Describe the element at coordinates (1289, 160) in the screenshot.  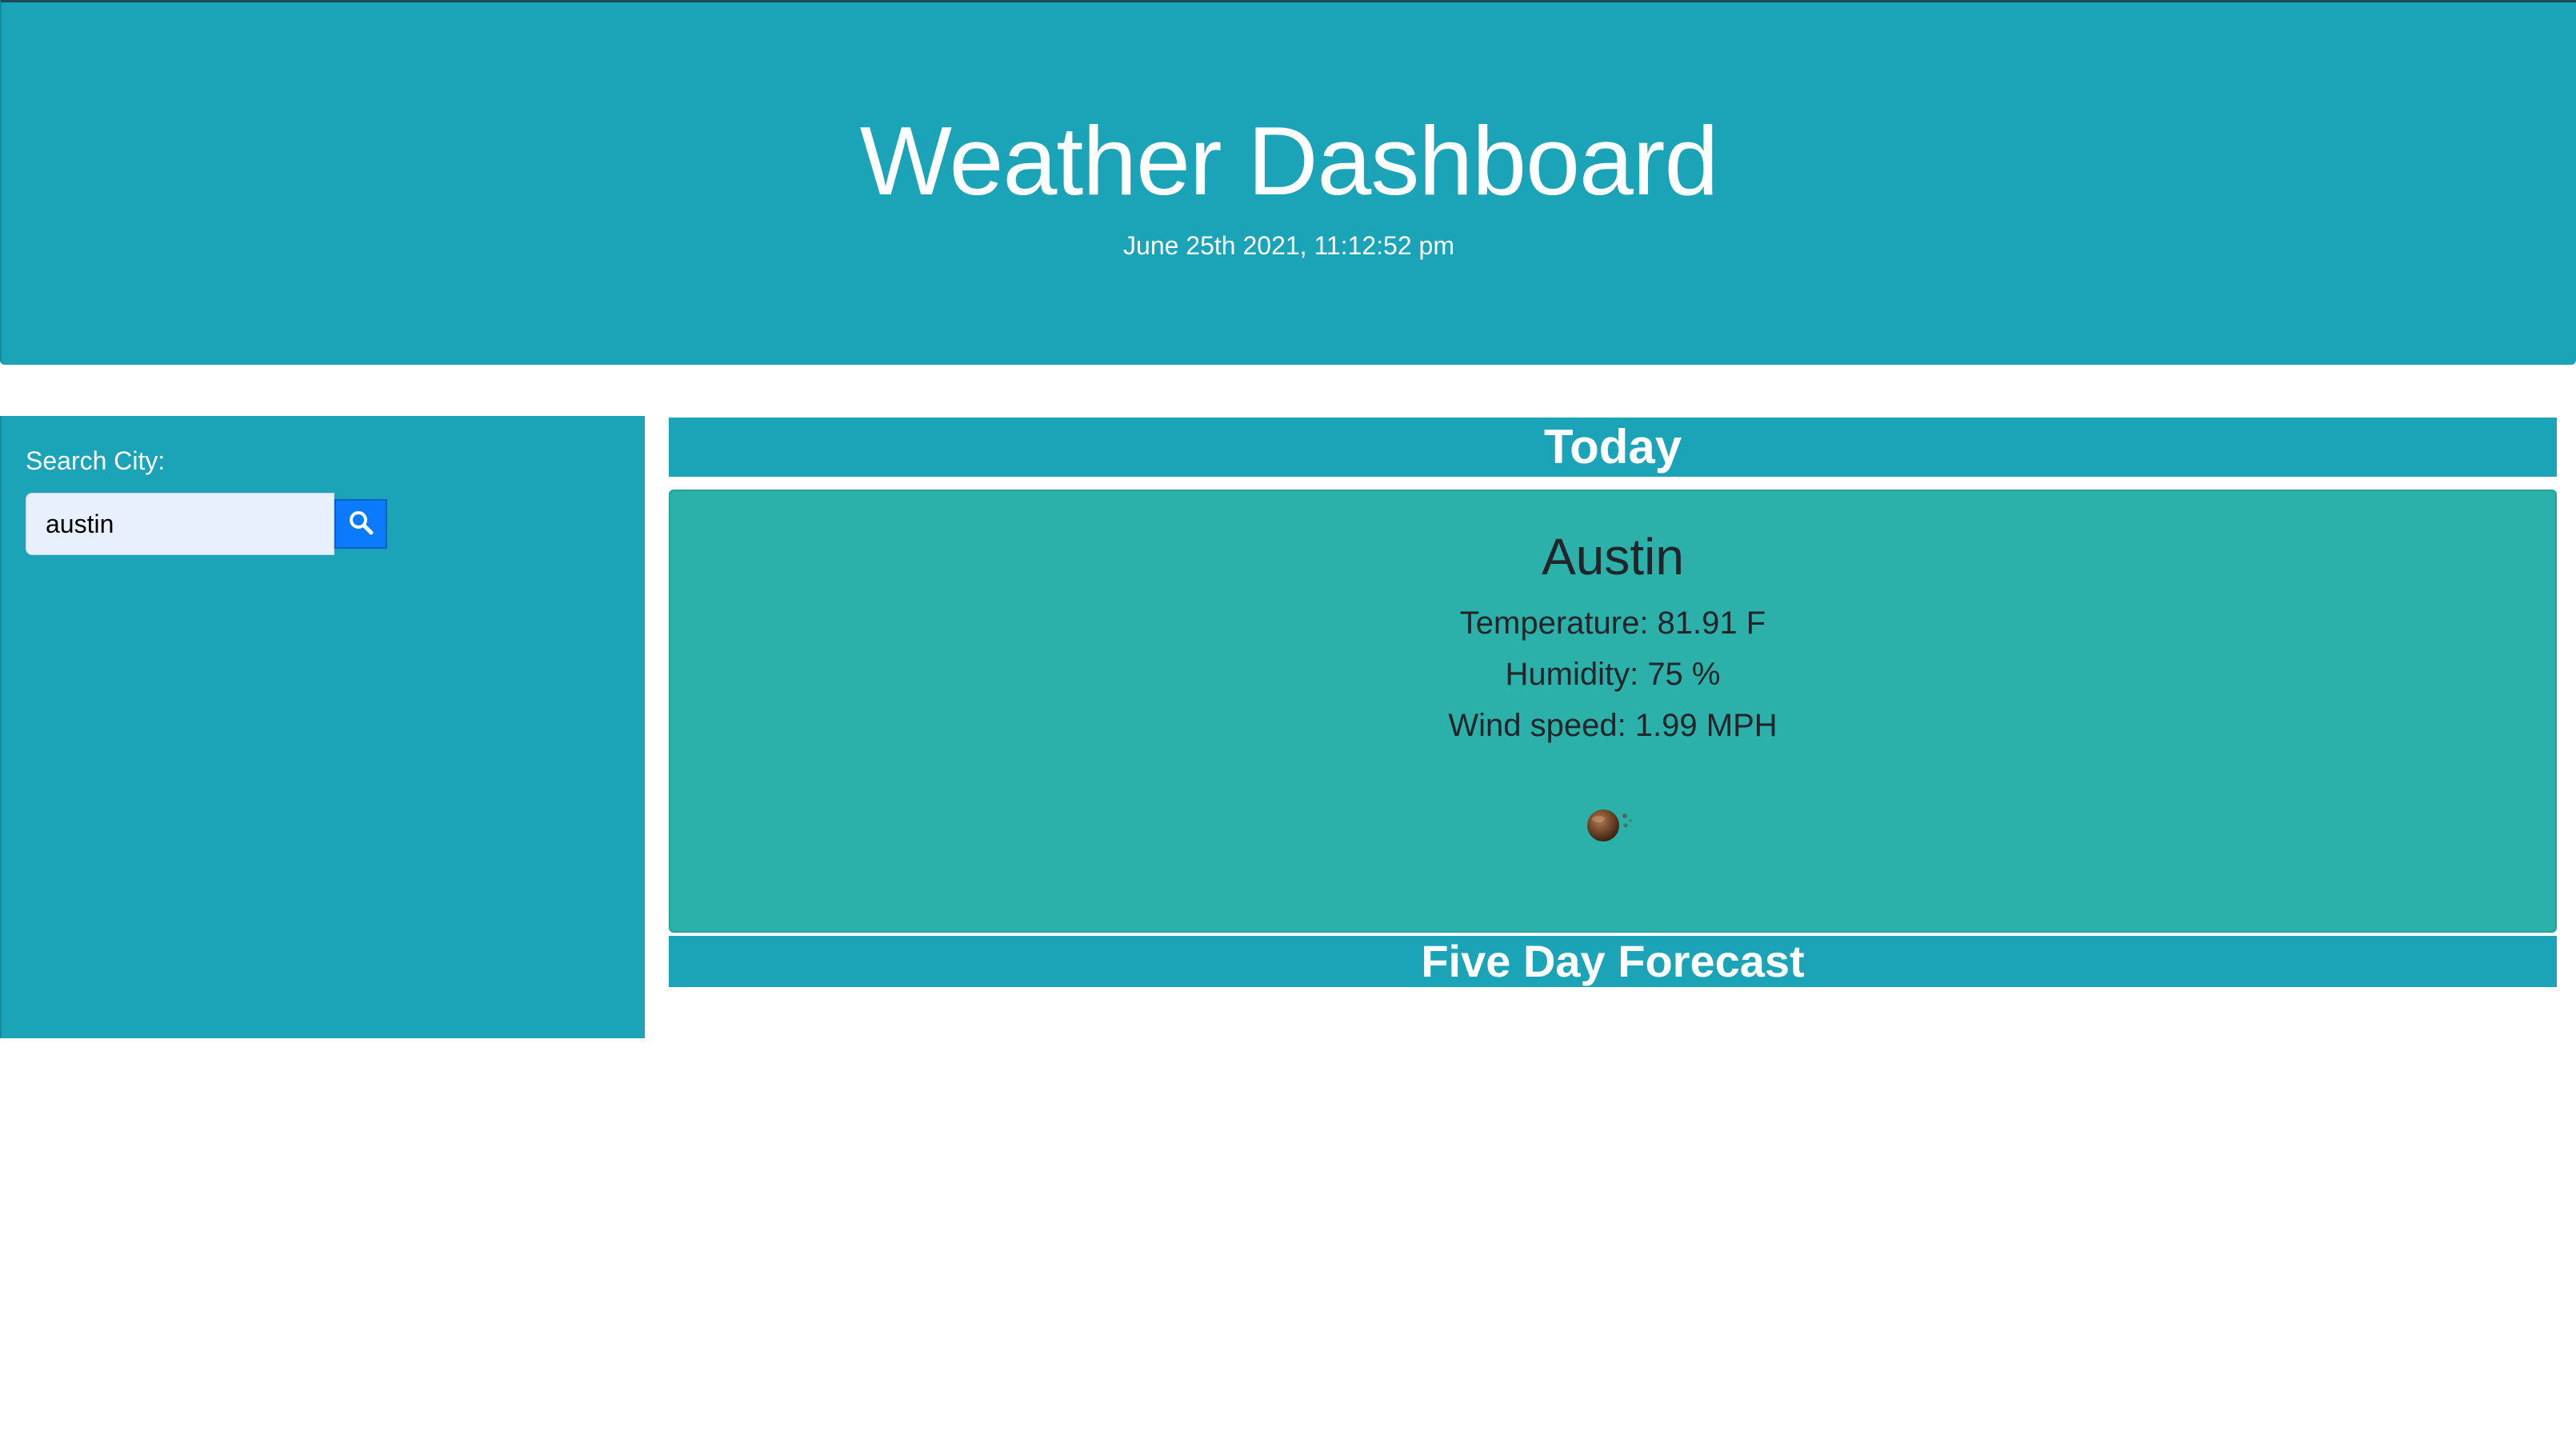
I see `page-title: Weather Dashboard` at that location.